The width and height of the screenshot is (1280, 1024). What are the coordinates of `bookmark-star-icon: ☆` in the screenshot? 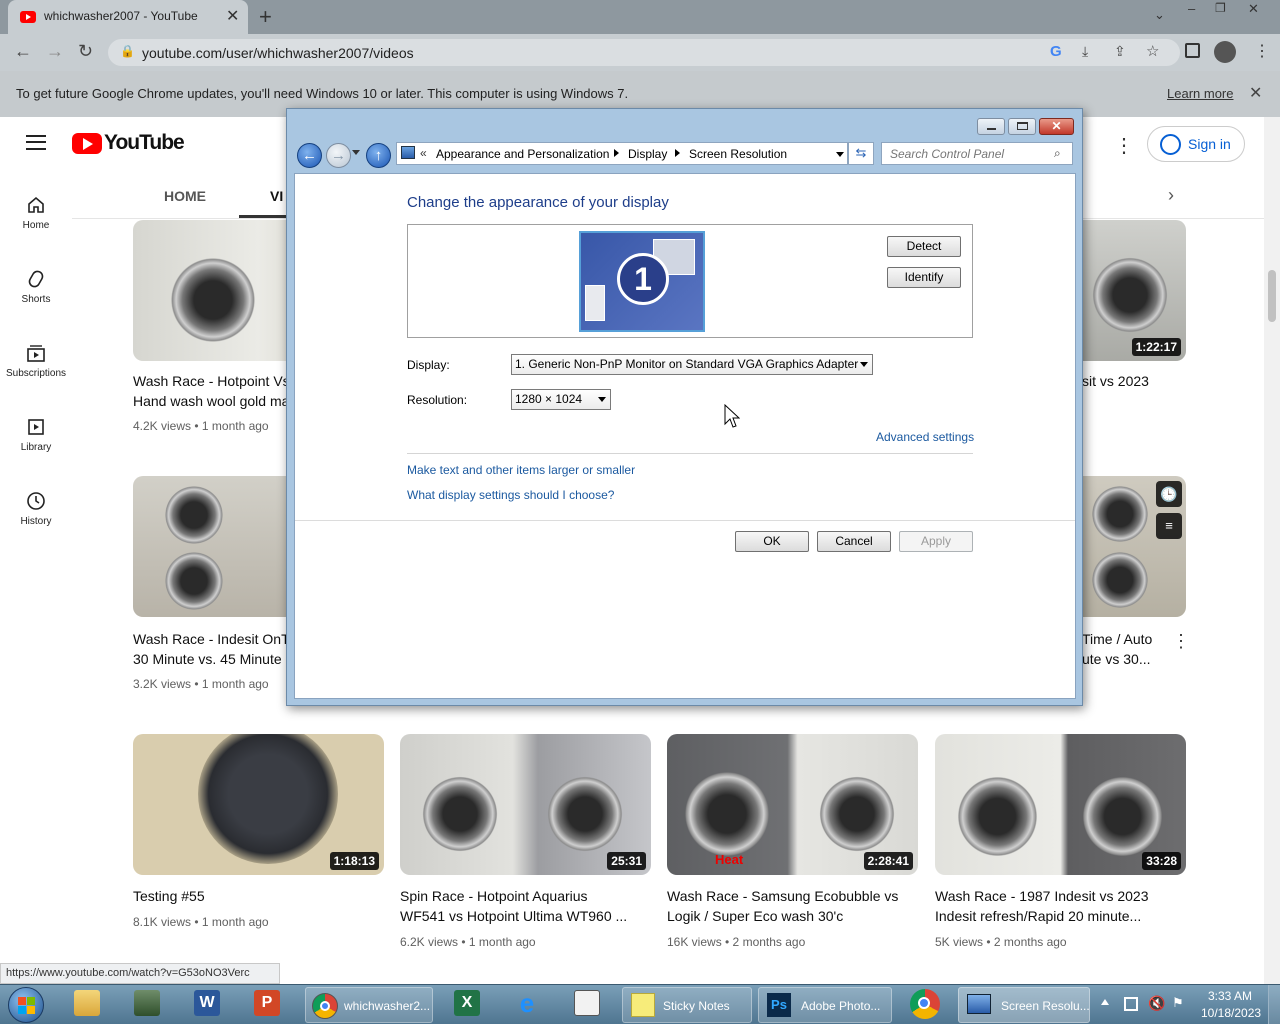 It's located at (1152, 51).